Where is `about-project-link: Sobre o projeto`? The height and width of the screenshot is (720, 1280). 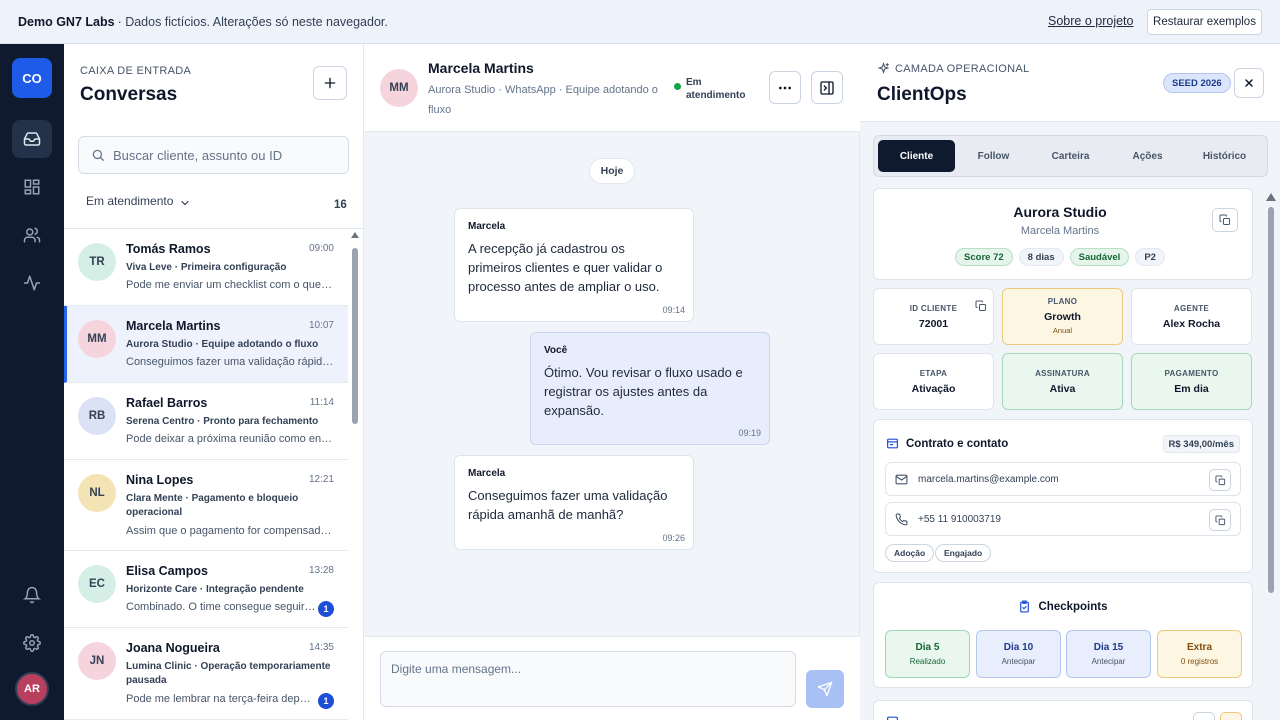 about-project-link: Sobre o projeto is located at coordinates (1090, 21).